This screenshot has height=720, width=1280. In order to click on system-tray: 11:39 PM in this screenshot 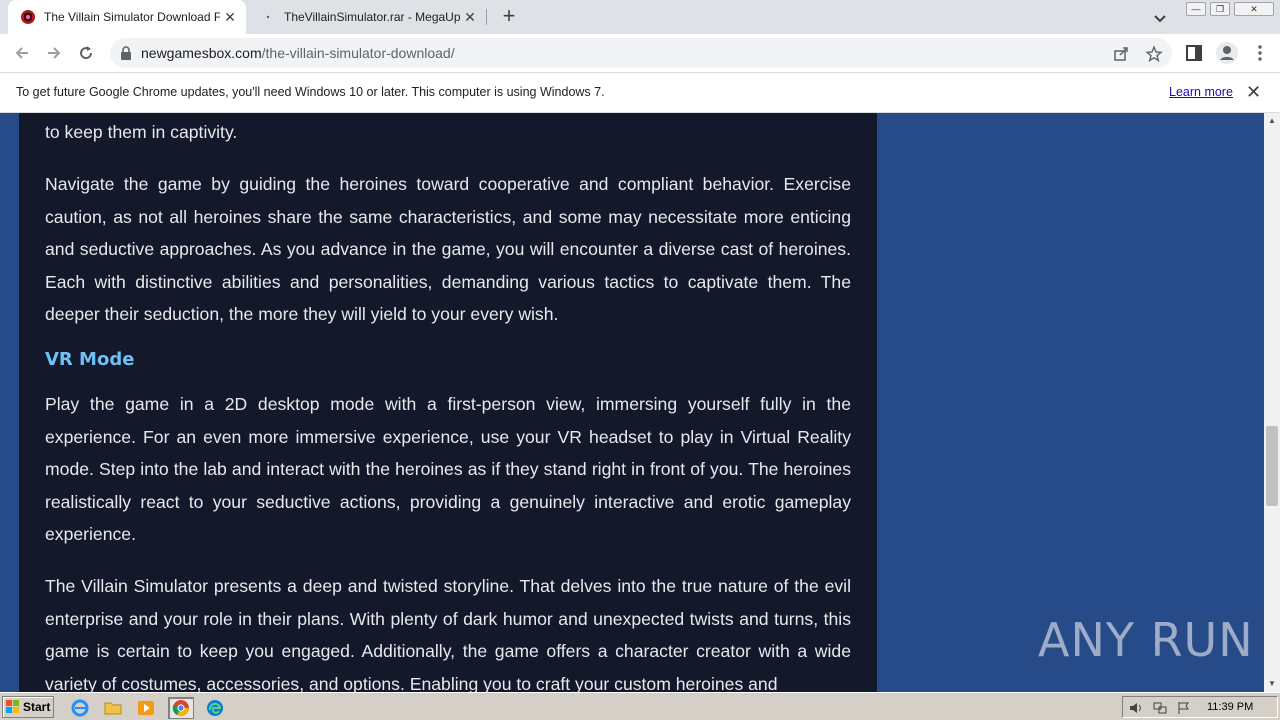, I will do `click(1200, 707)`.